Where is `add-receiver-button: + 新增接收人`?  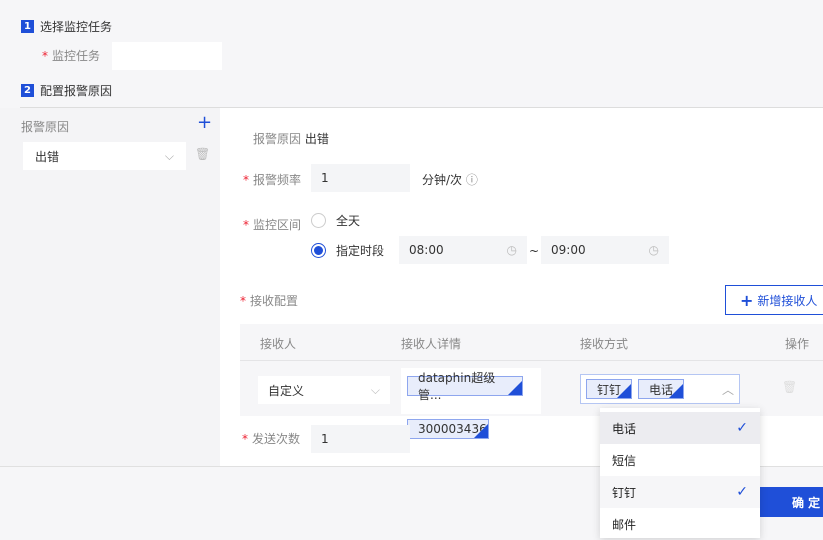
add-receiver-button: + 新增接收人 is located at coordinates (774, 300).